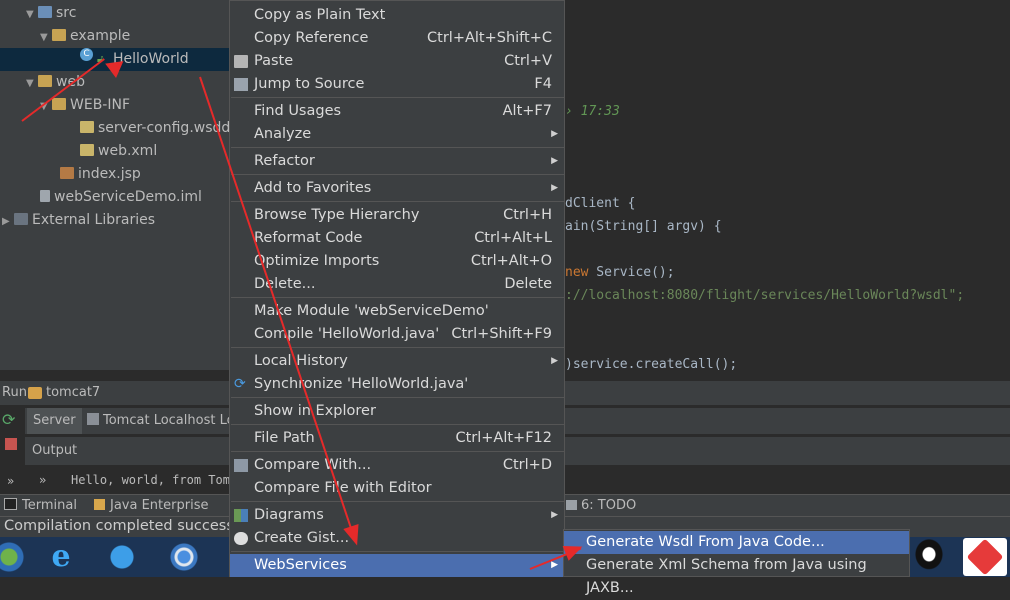  Describe the element at coordinates (397, 411) in the screenshot. I see `menu-item-show-in-explorer: Show in Explorer` at that location.